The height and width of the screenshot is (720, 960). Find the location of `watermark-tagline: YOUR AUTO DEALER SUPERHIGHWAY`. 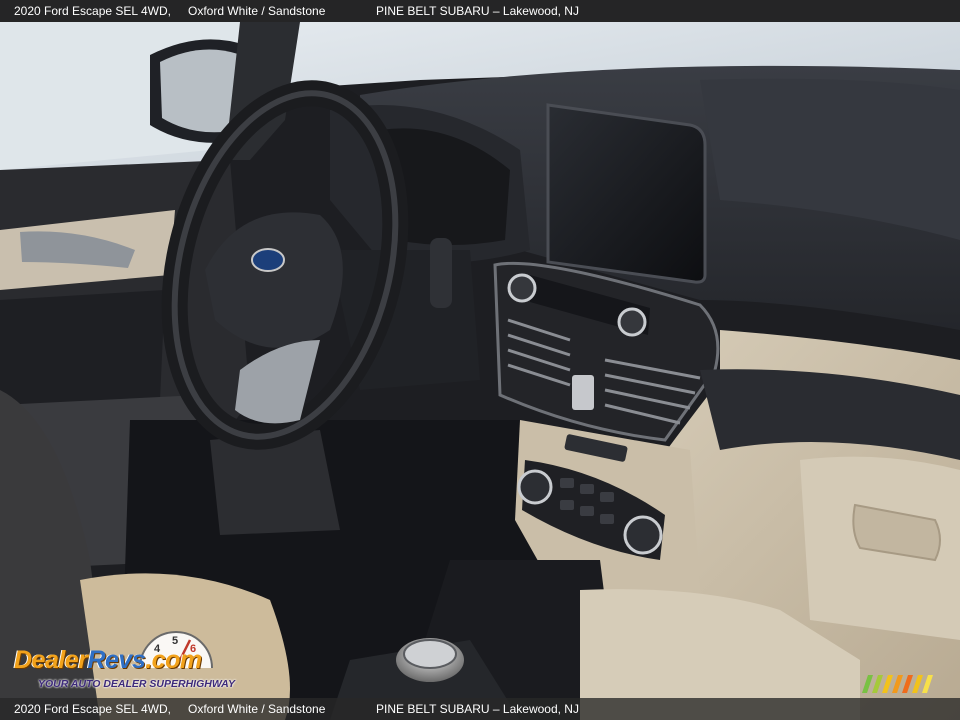

watermark-tagline: YOUR AUTO DEALER SUPERHIGHWAY is located at coordinates (136, 684).